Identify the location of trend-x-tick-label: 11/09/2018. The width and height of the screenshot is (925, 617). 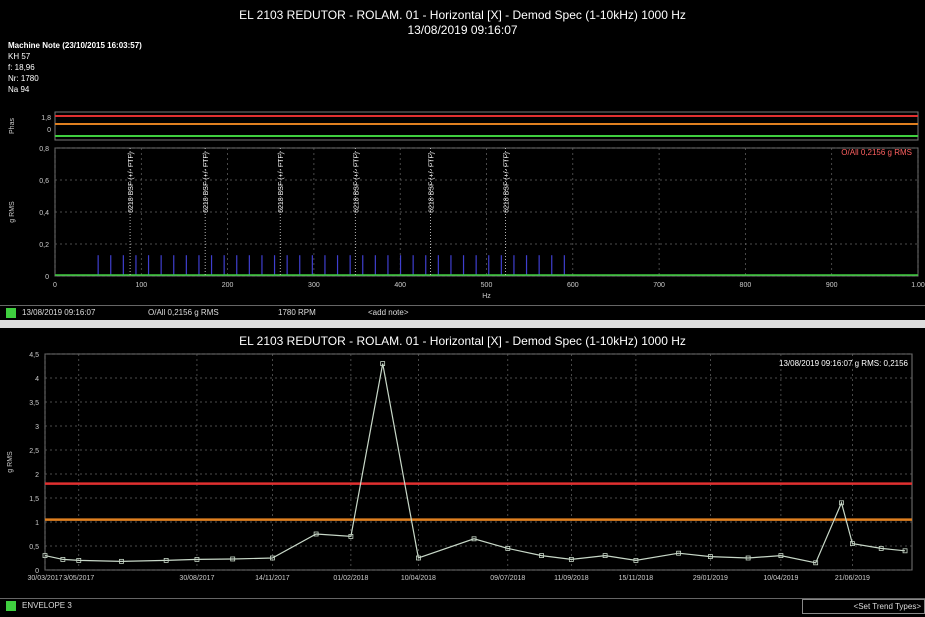
(571, 578).